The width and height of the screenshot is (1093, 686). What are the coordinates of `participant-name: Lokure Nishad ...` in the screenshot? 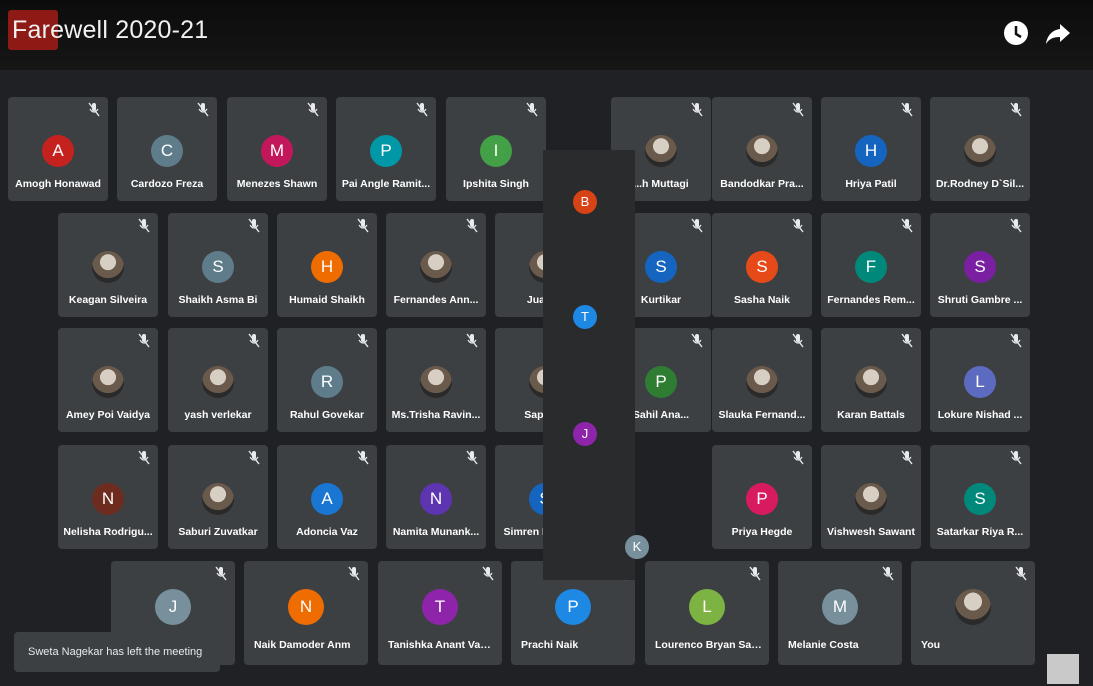 It's located at (980, 415).